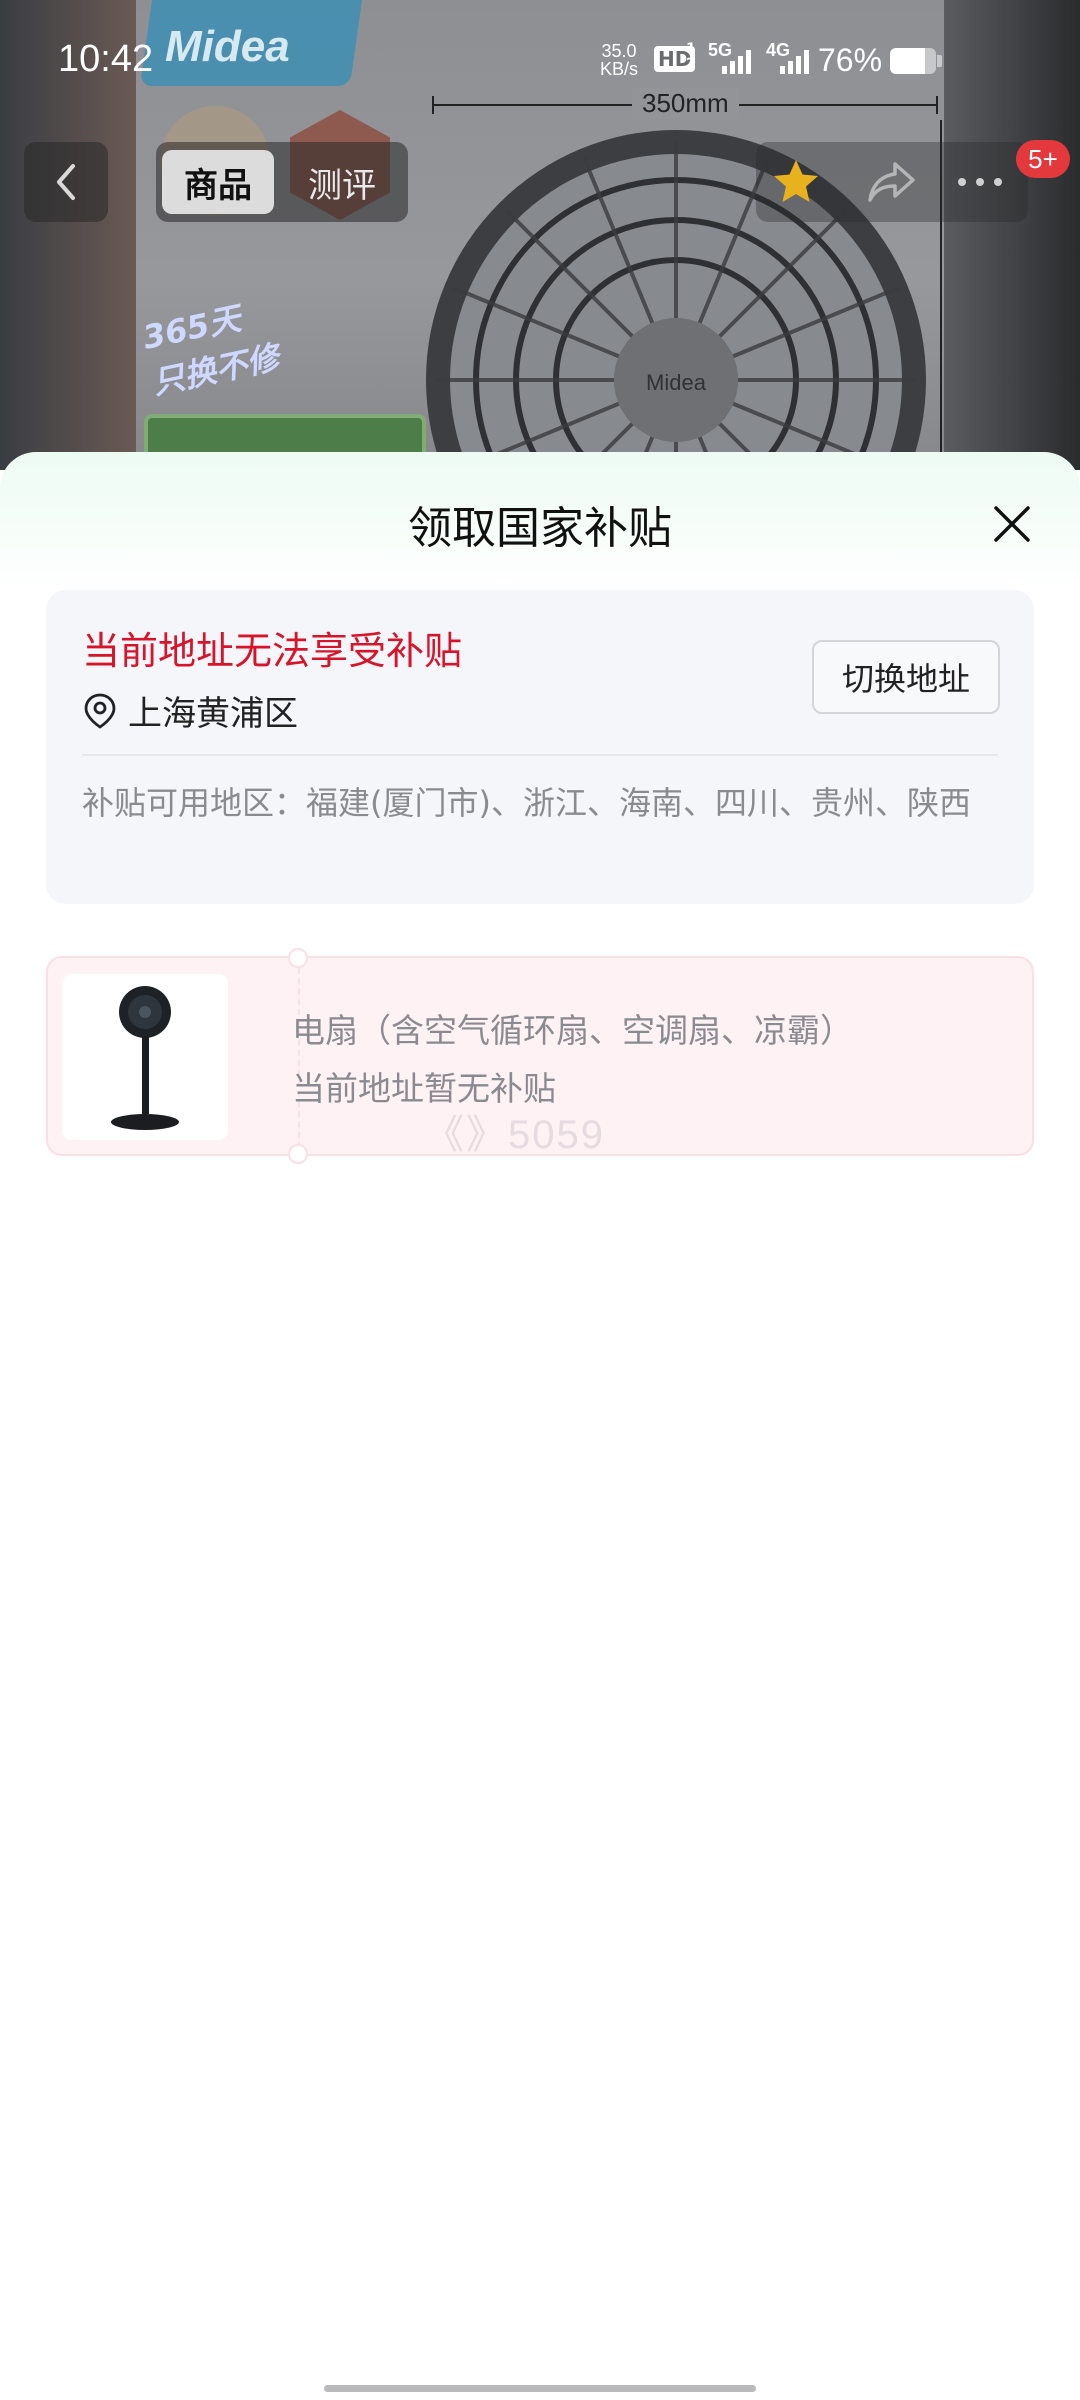 The height and width of the screenshot is (2400, 1080). I want to click on tab-goods: 商品, so click(218, 182).